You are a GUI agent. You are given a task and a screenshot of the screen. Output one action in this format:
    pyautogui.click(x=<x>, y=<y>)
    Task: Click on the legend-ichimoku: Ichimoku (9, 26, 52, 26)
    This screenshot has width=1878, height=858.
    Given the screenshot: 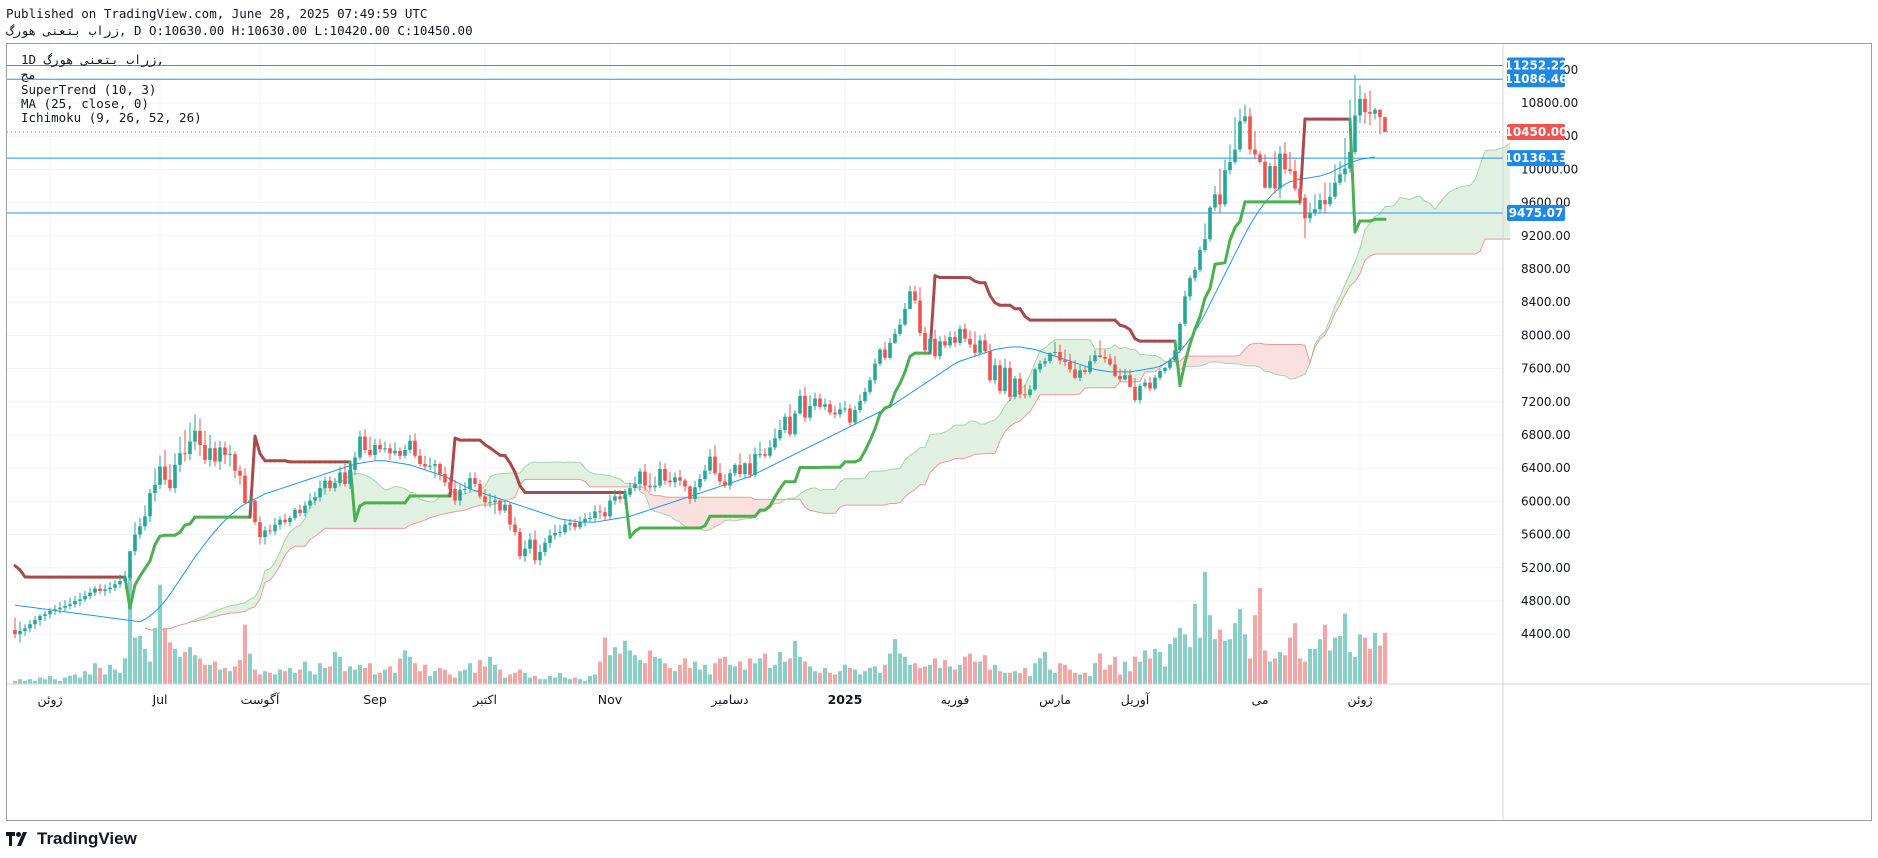 What is the action you would take?
    pyautogui.click(x=111, y=117)
    